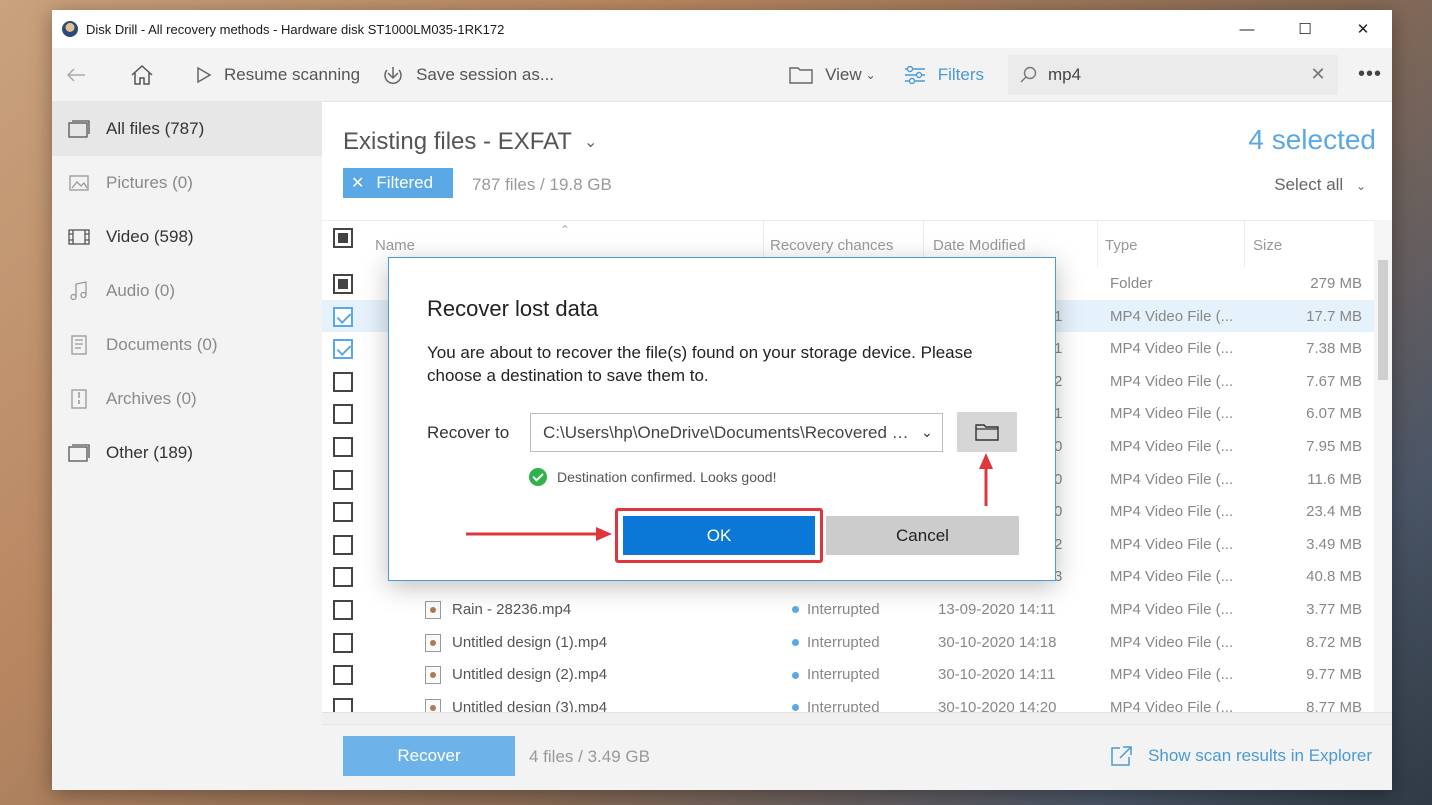  Describe the element at coordinates (79, 183) in the screenshot. I see `picture-icon` at that location.